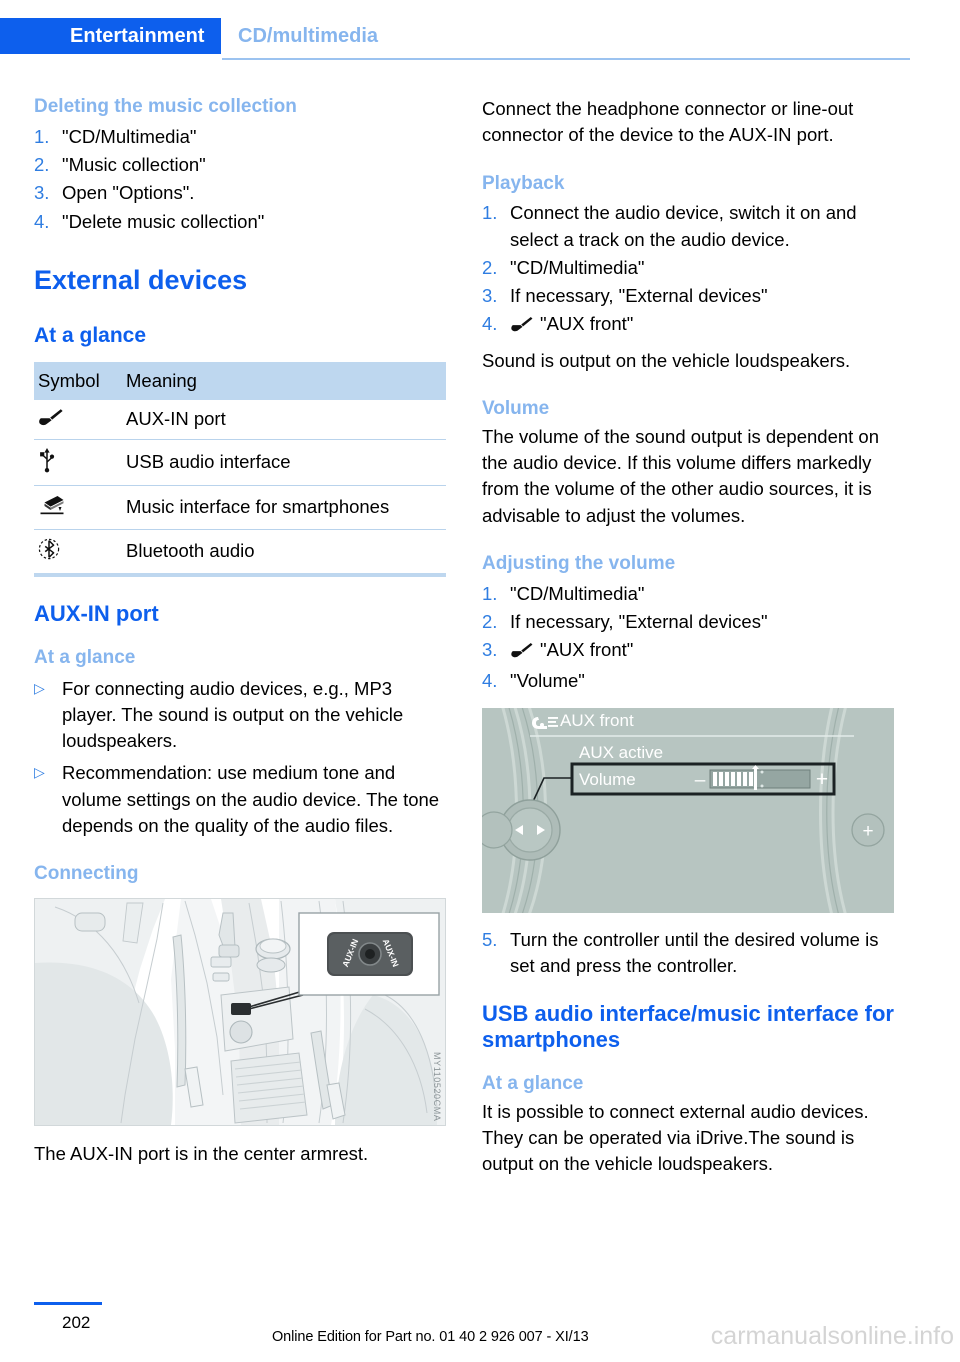 The width and height of the screenshot is (960, 1362). Describe the element at coordinates (86, 874) in the screenshot. I see `heading-connecting: Connecting` at that location.